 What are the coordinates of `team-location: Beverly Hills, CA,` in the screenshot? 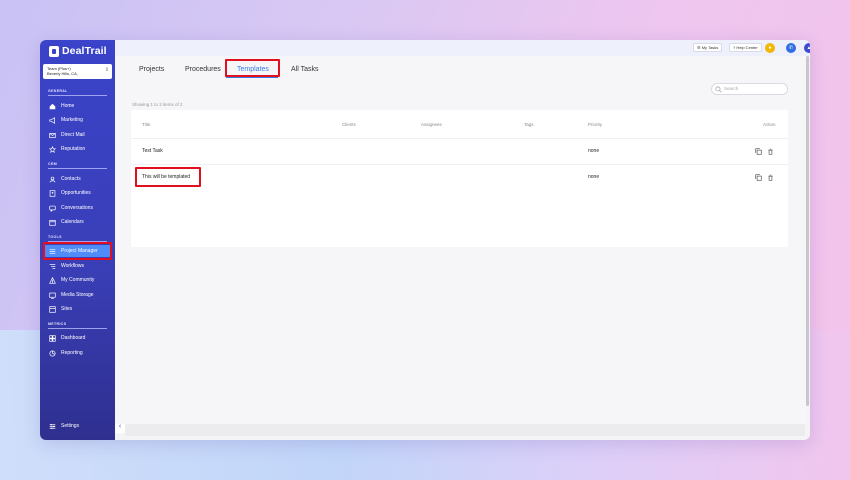 It's located at (62, 73).